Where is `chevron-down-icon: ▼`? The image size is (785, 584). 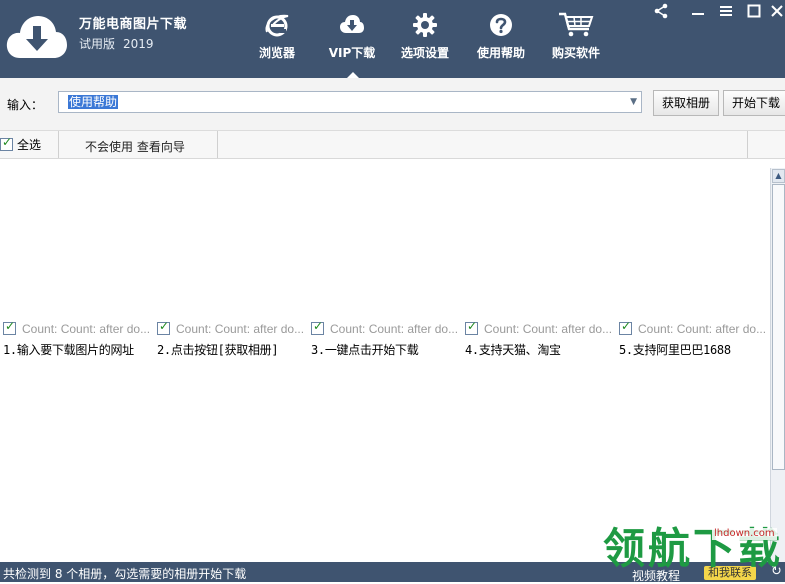 chevron-down-icon: ▼ is located at coordinates (633, 102).